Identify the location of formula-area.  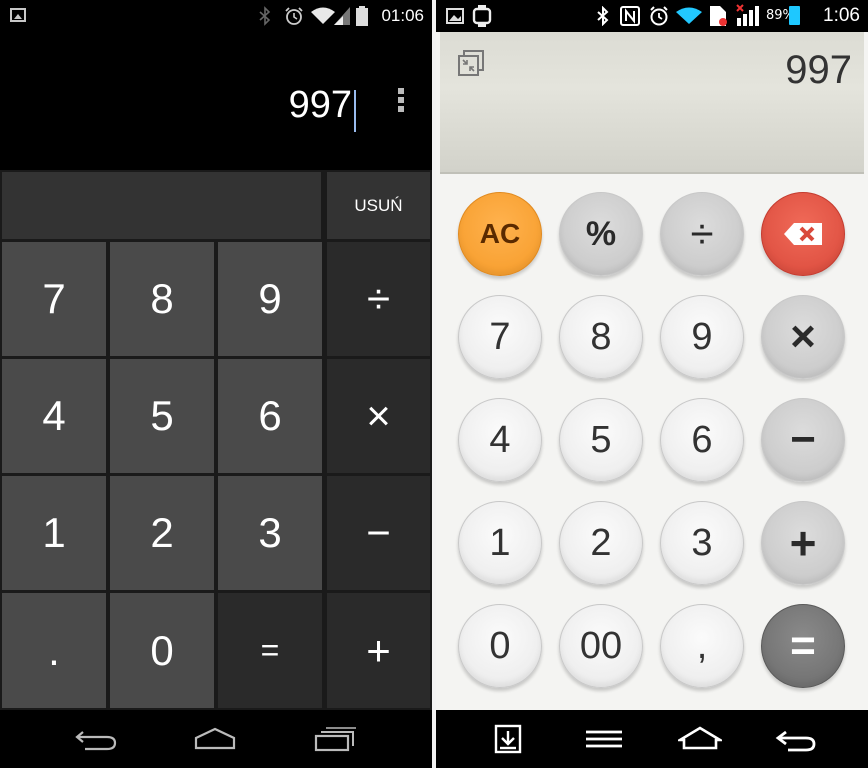
(161, 205).